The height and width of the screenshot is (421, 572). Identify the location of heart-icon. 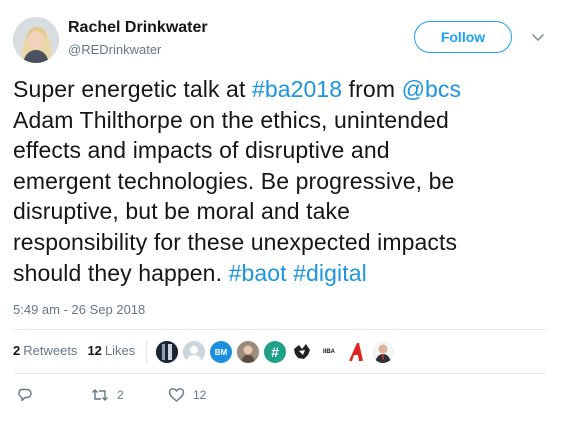
(176, 395).